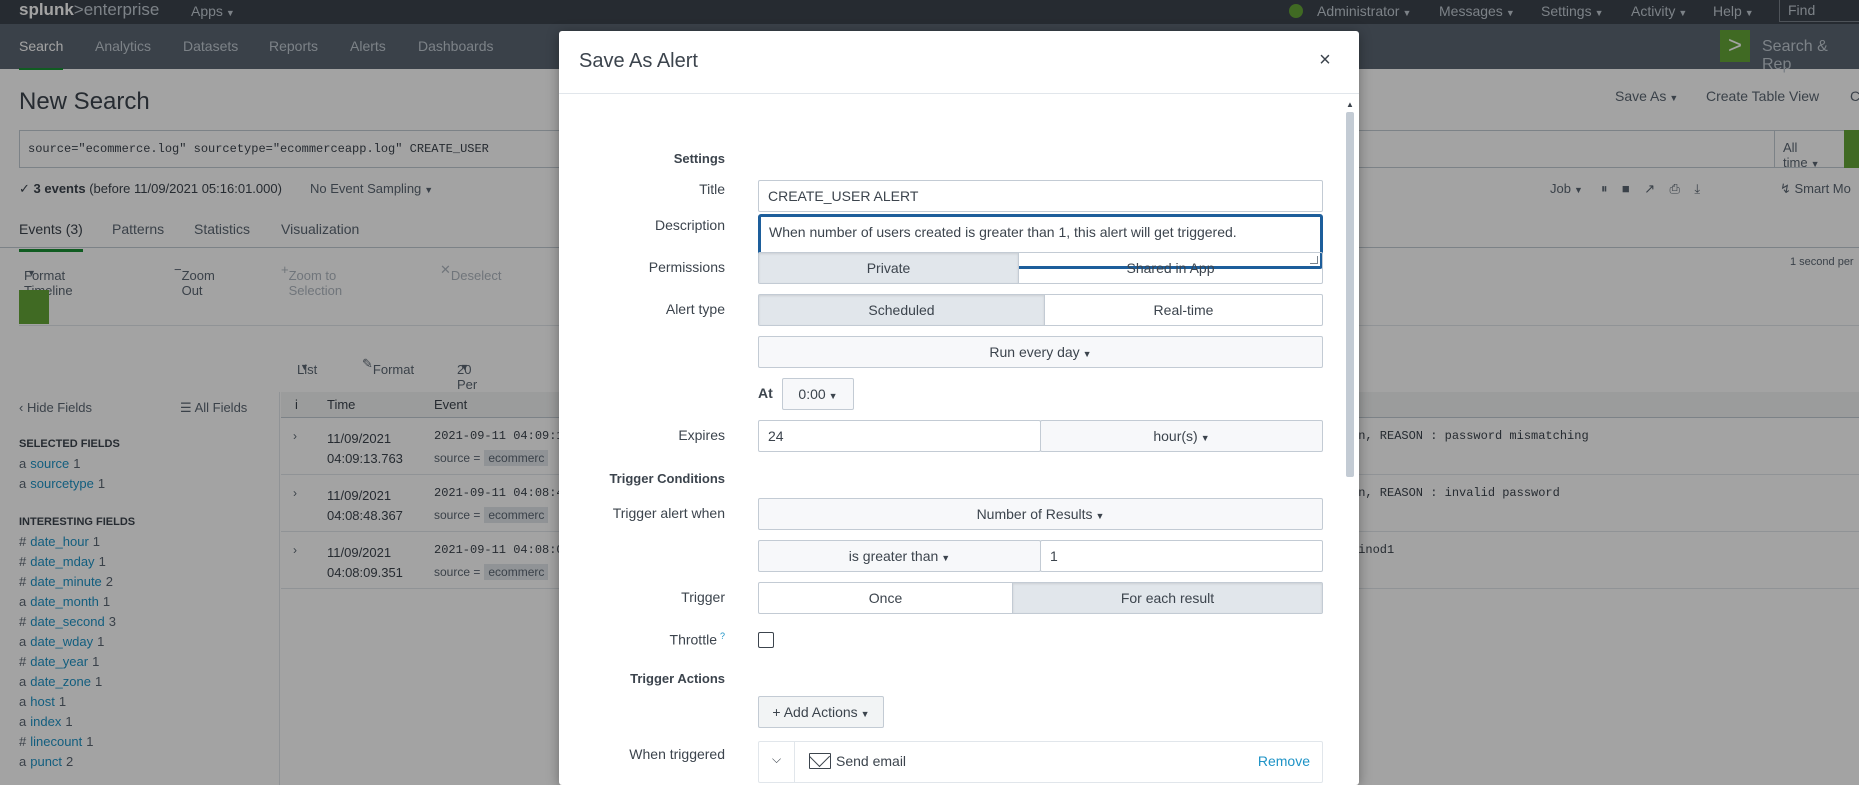  I want to click on alert-type-label: Alert type, so click(695, 309).